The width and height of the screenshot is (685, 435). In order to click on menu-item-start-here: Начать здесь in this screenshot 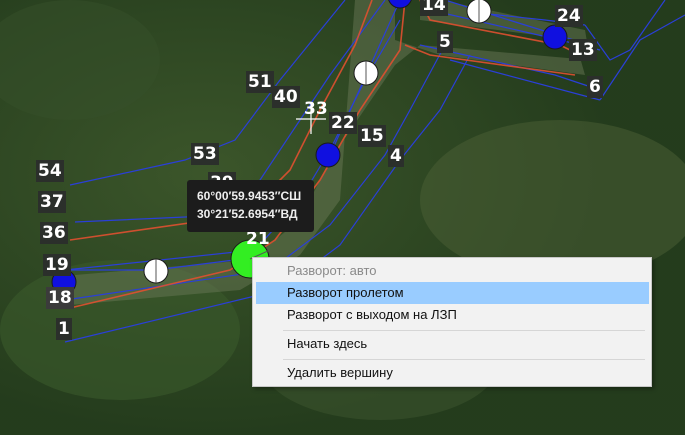, I will do `click(452, 344)`.